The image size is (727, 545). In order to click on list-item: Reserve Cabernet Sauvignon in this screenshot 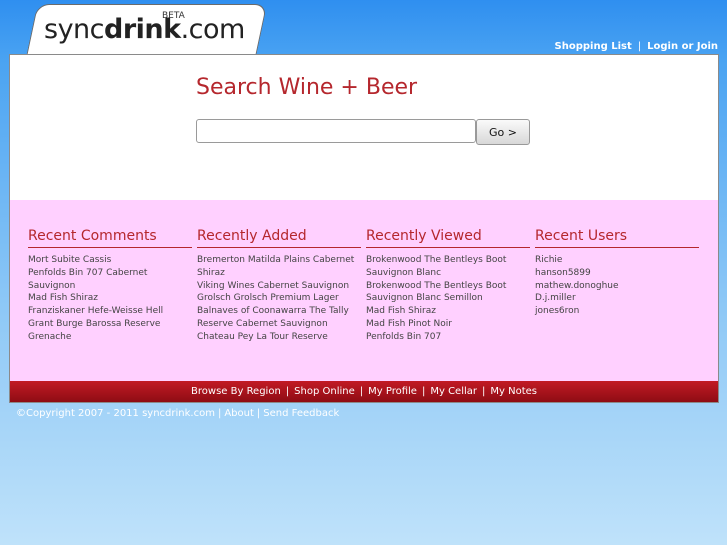, I will do `click(279, 324)`.